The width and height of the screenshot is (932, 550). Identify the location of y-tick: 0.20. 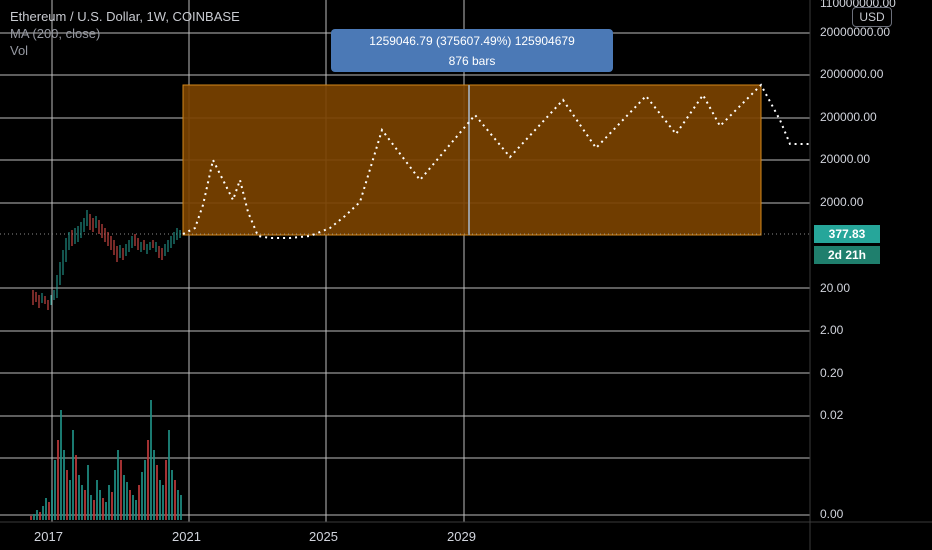
(832, 373).